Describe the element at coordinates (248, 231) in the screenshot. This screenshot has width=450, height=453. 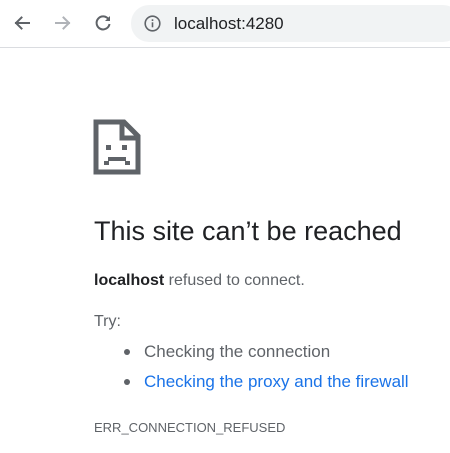
I see `error-title: This site can’t be reached` at that location.